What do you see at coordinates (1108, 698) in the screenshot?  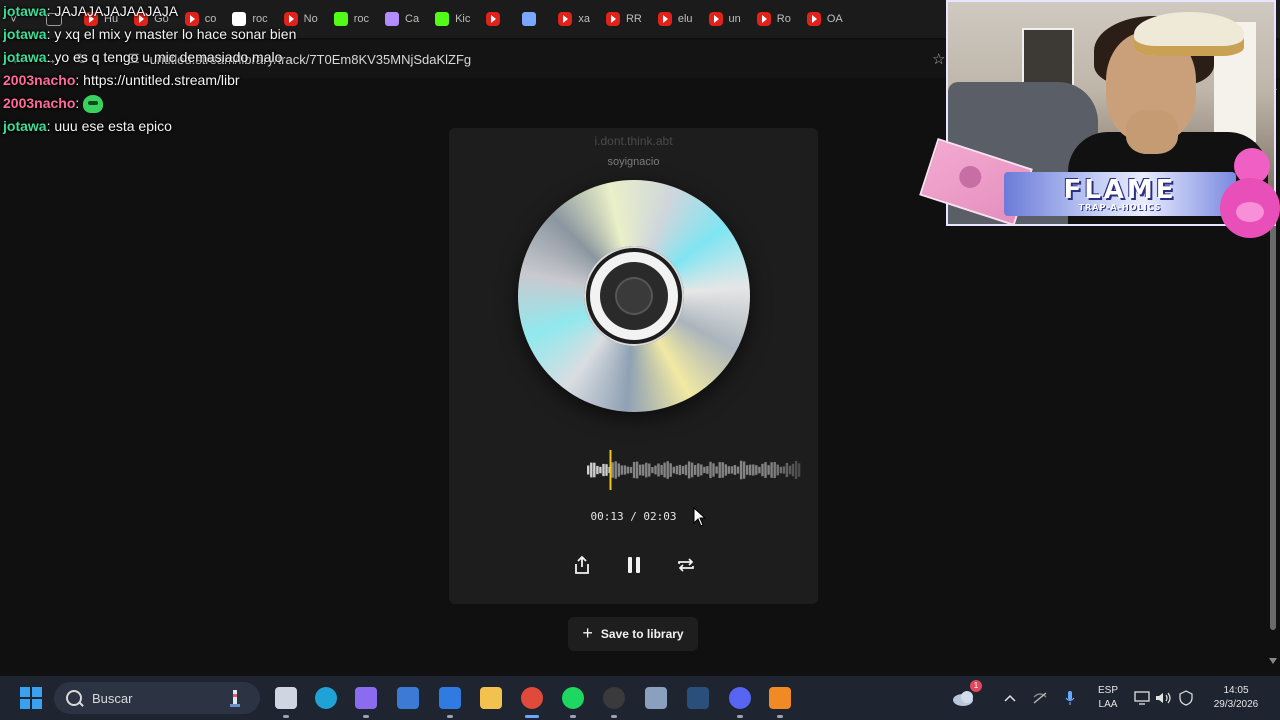 I see `language-indicator: ESP LAA` at bounding box center [1108, 698].